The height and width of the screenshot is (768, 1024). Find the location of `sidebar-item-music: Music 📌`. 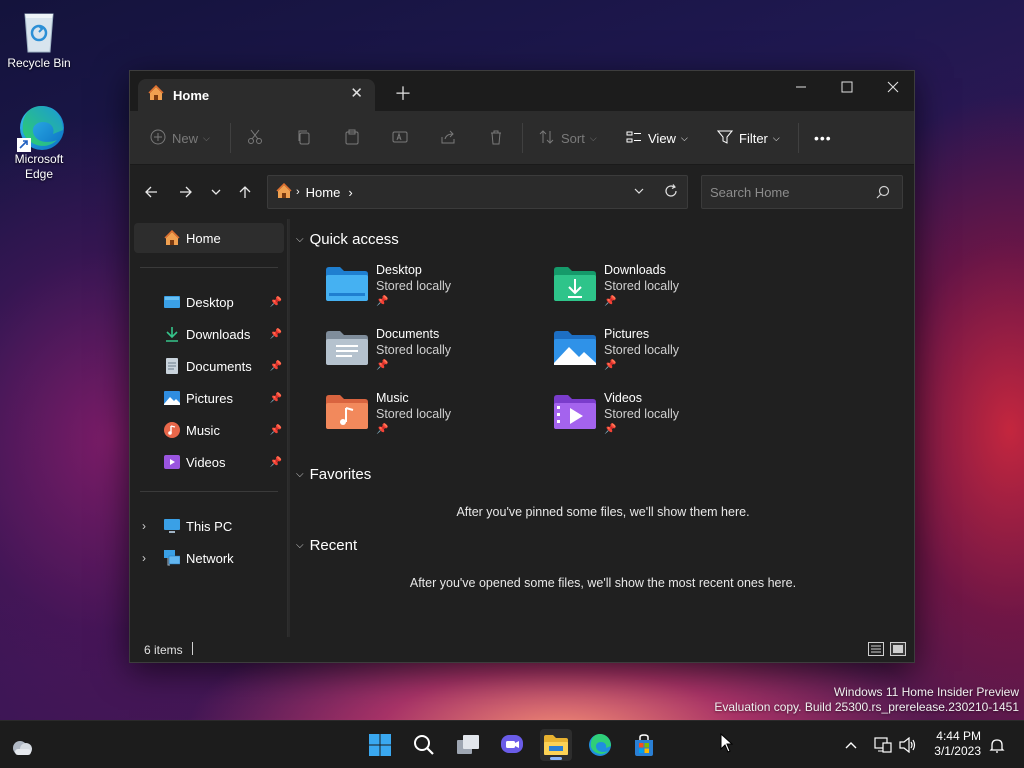

sidebar-item-music: Music 📌 is located at coordinates (209, 430).